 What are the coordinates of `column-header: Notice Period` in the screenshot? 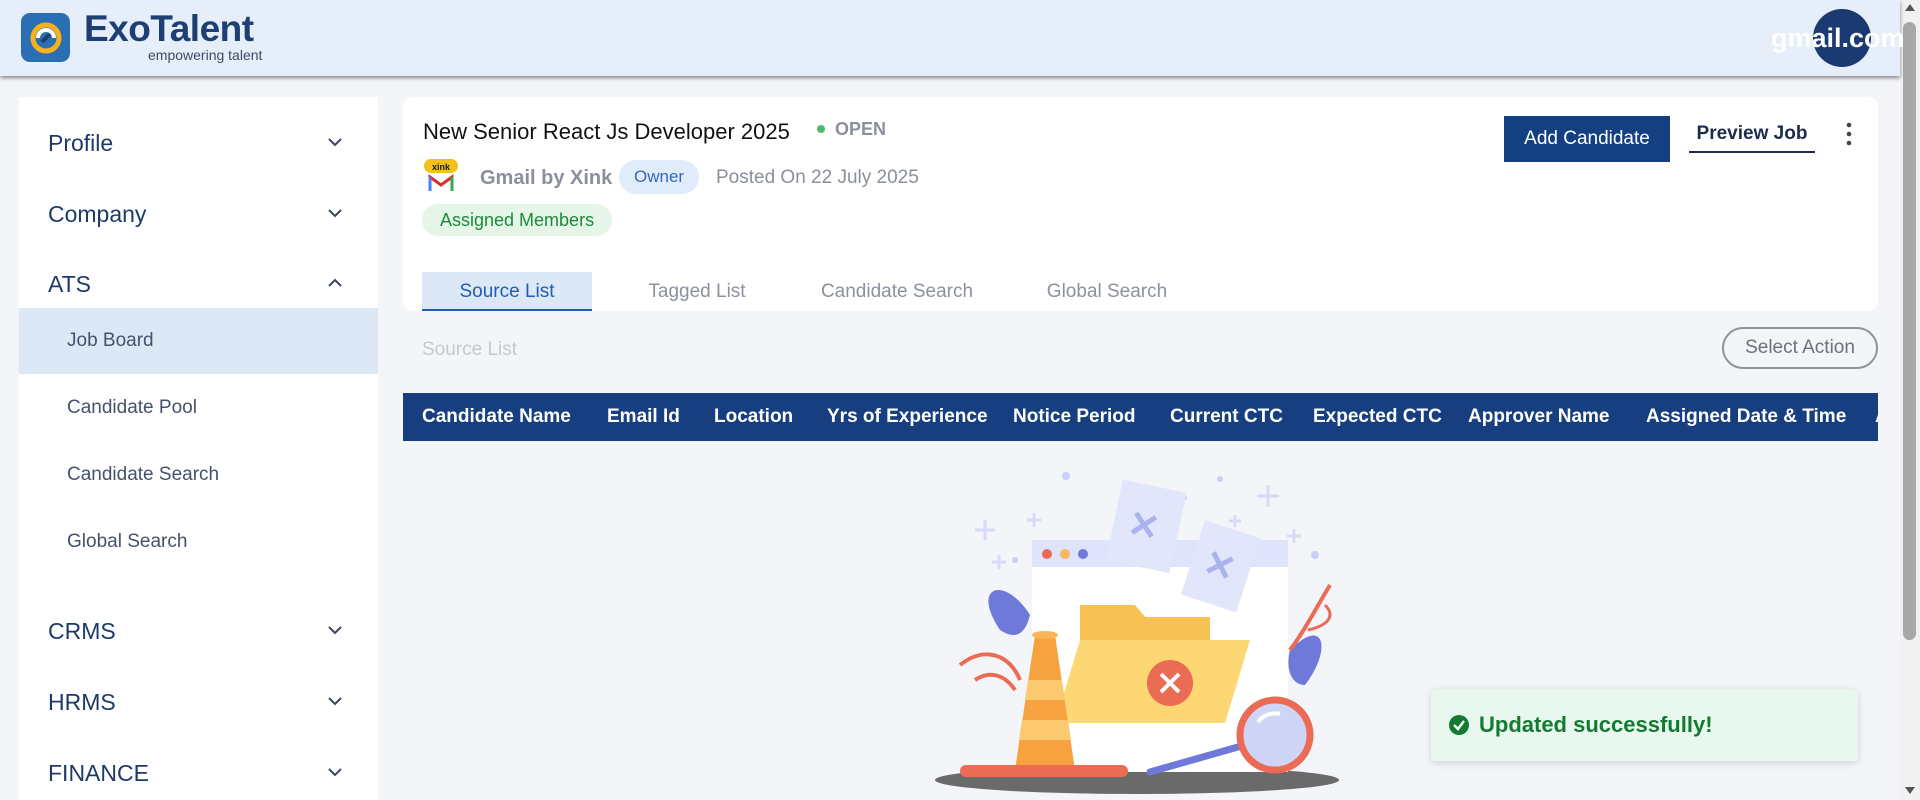 It's located at (1074, 417).